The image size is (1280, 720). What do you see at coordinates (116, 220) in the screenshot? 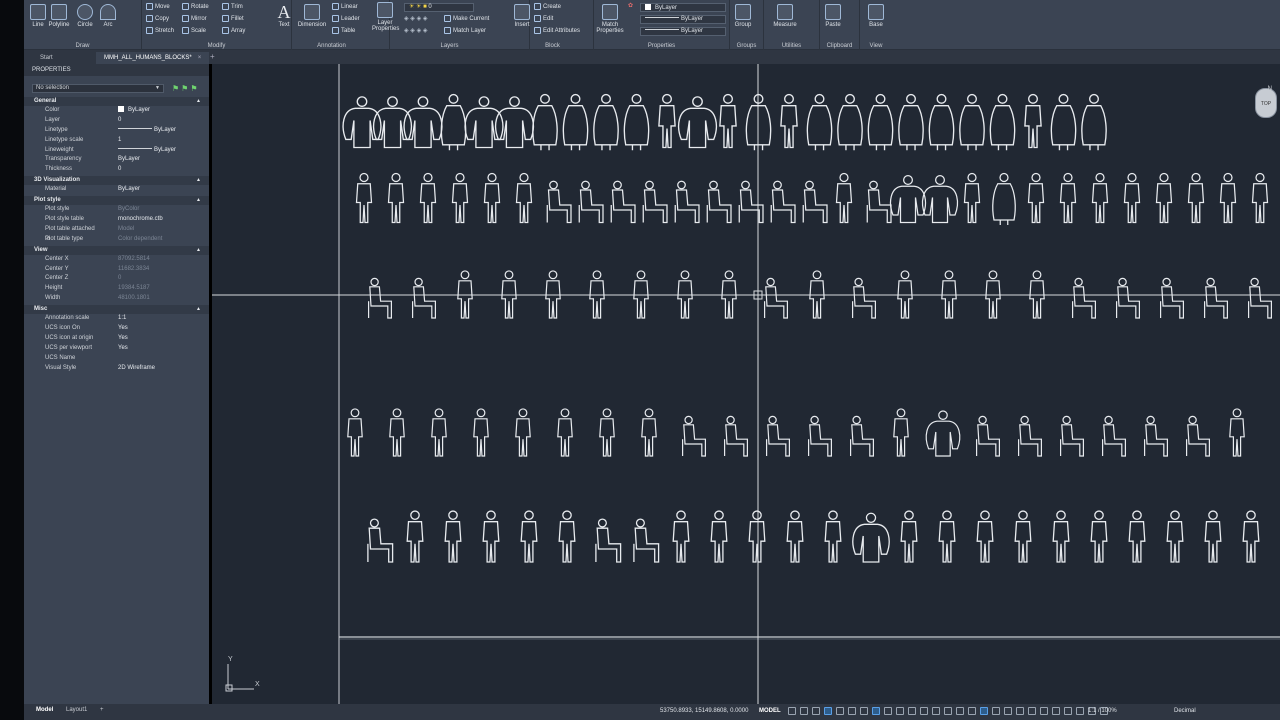
I see `prop-row: Plot style table monochrome.ctb` at bounding box center [116, 220].